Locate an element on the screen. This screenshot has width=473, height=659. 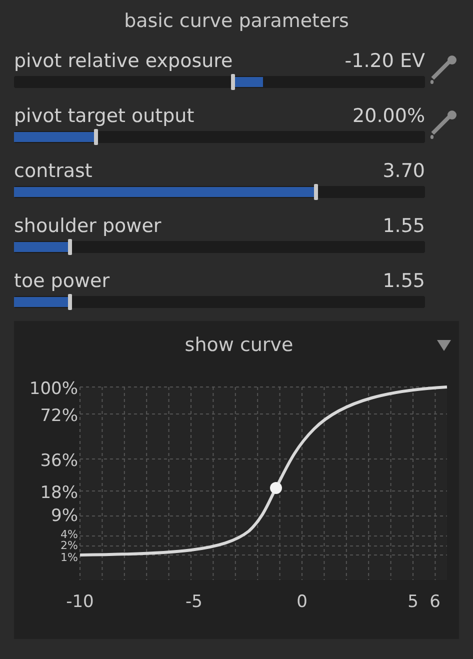
y-axis-label: 100% is located at coordinates (53, 389).